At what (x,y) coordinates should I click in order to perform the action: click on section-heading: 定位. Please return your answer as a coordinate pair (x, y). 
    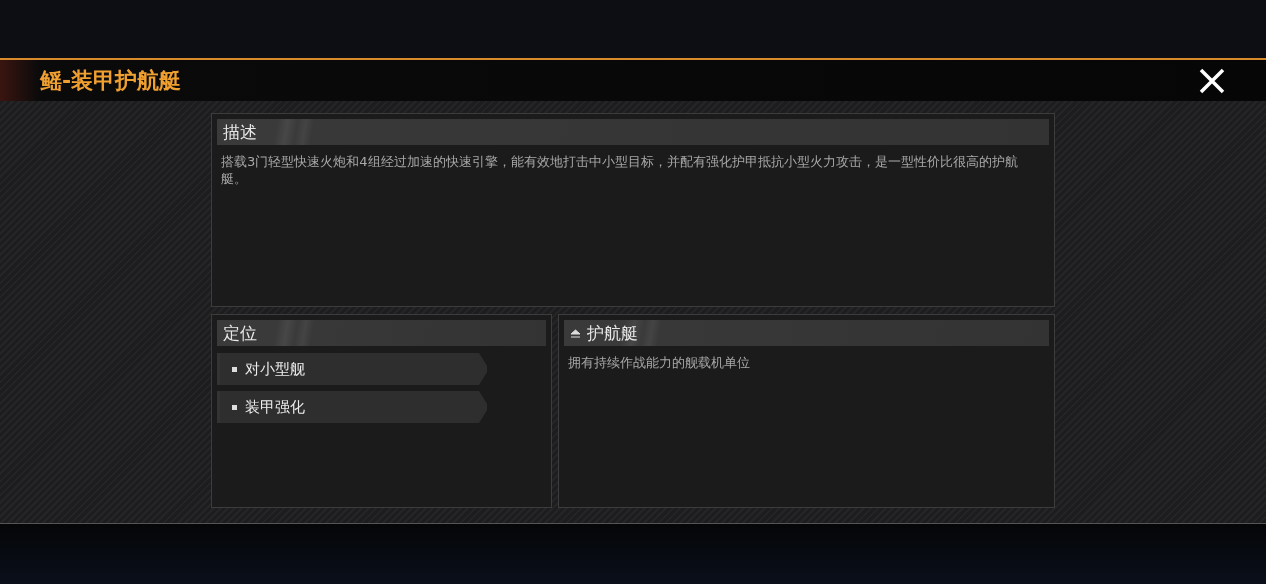
    Looking at the image, I should click on (240, 333).